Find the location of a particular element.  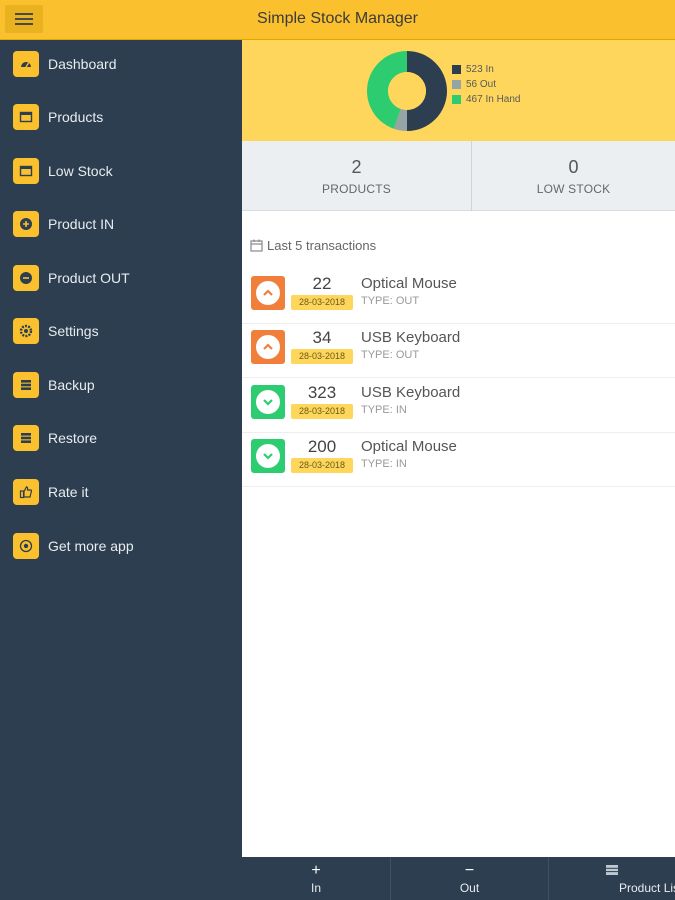

sidebar-item-products: Products is located at coordinates (121, 117).